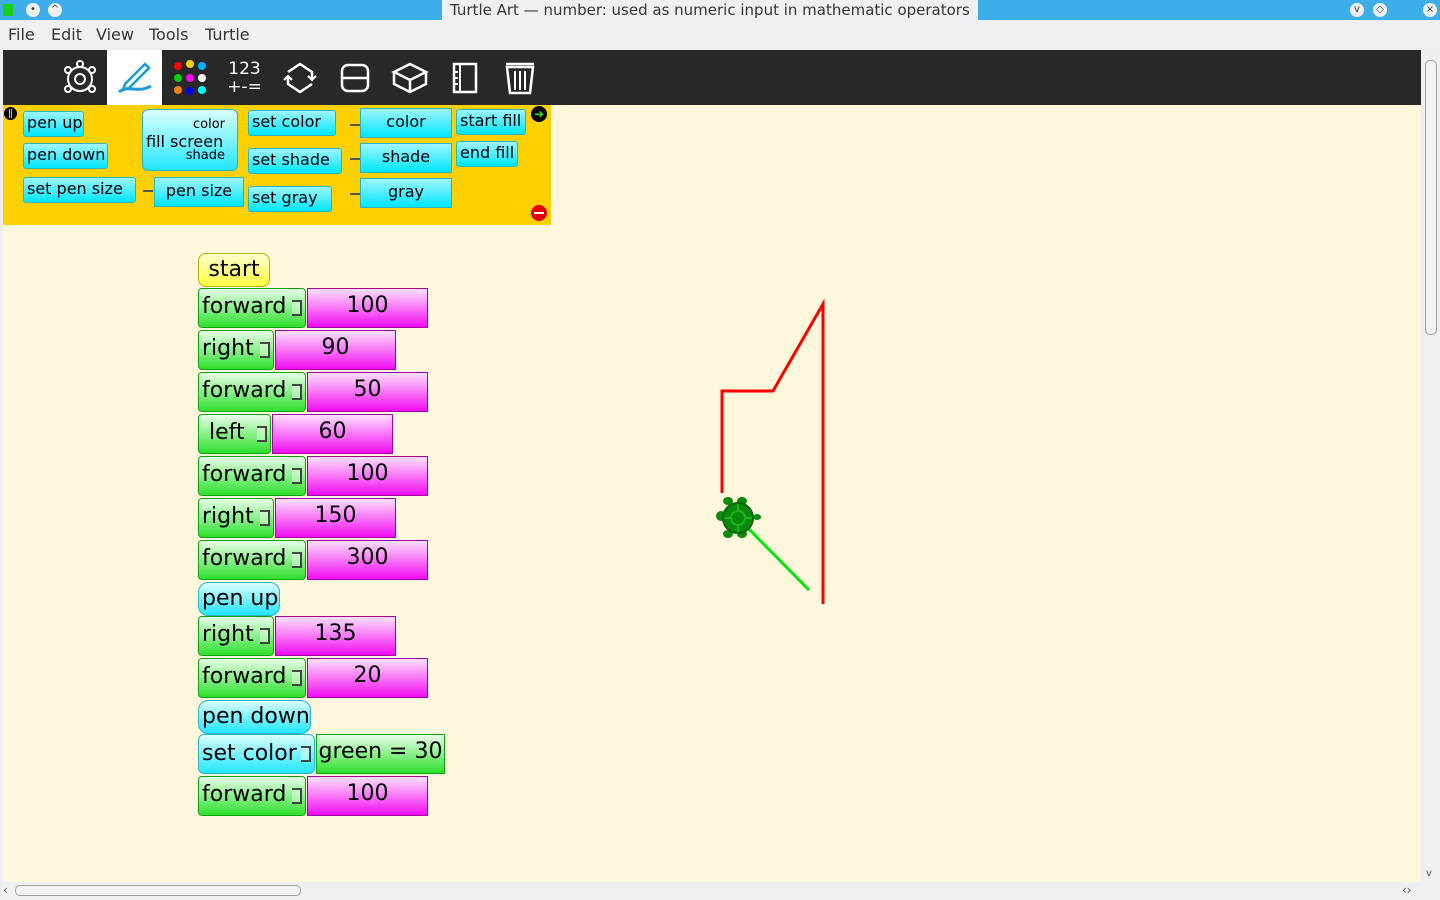 This screenshot has height=900, width=1440. I want to click on flow-icon, so click(299, 77).